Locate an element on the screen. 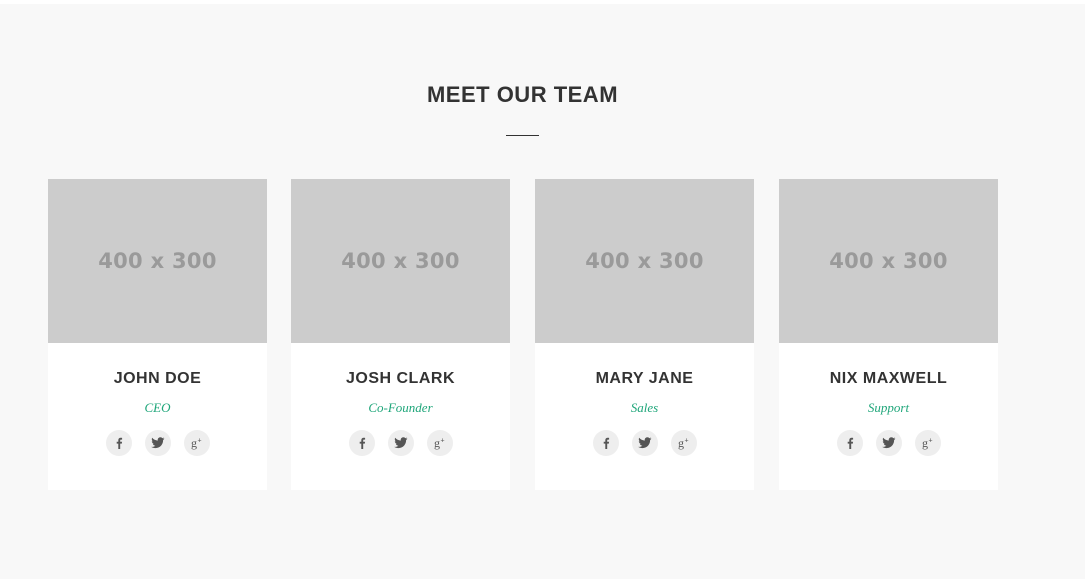 The height and width of the screenshot is (583, 1085). section-title: MEET OUR TEAM is located at coordinates (522, 94).